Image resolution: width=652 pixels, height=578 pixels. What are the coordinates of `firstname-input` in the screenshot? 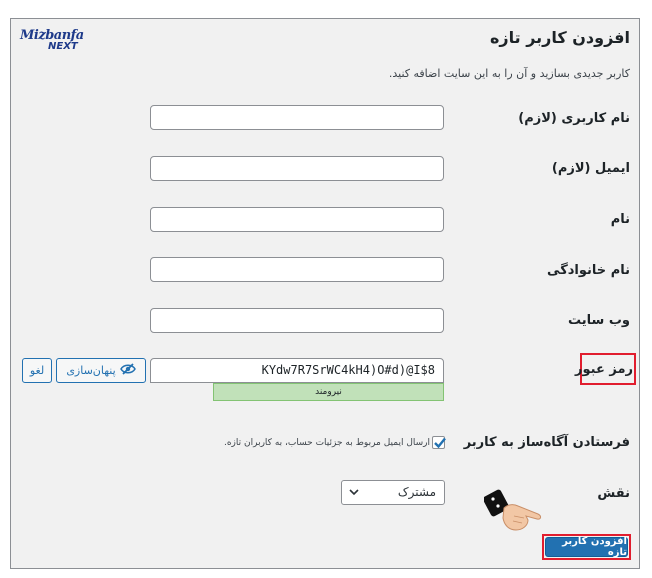 It's located at (297, 219).